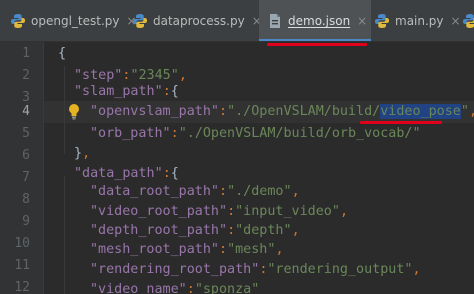 This screenshot has width=474, height=294. I want to click on line-number: 5, so click(26, 133).